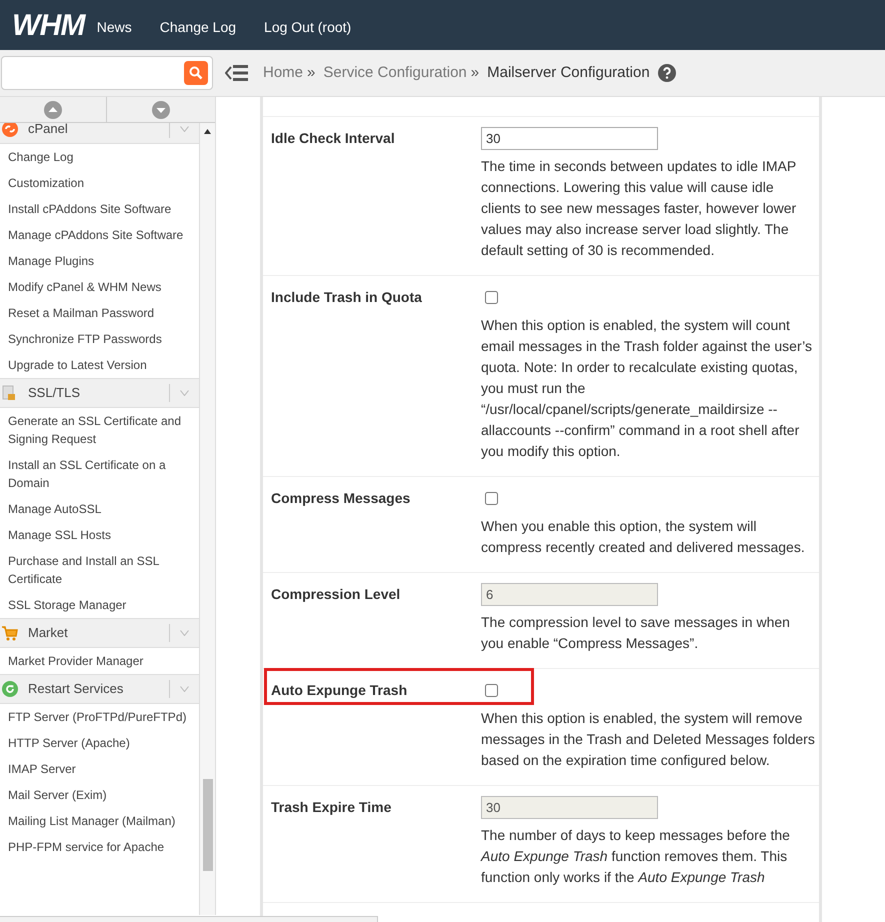  I want to click on setting-label: Idle Check Interval, so click(333, 138).